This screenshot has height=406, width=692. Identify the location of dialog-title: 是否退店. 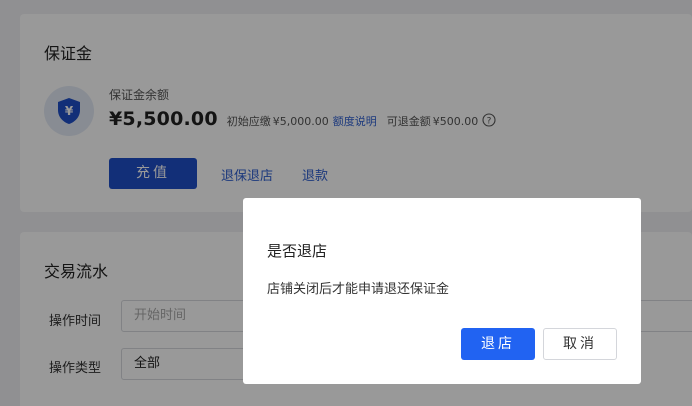
(297, 251).